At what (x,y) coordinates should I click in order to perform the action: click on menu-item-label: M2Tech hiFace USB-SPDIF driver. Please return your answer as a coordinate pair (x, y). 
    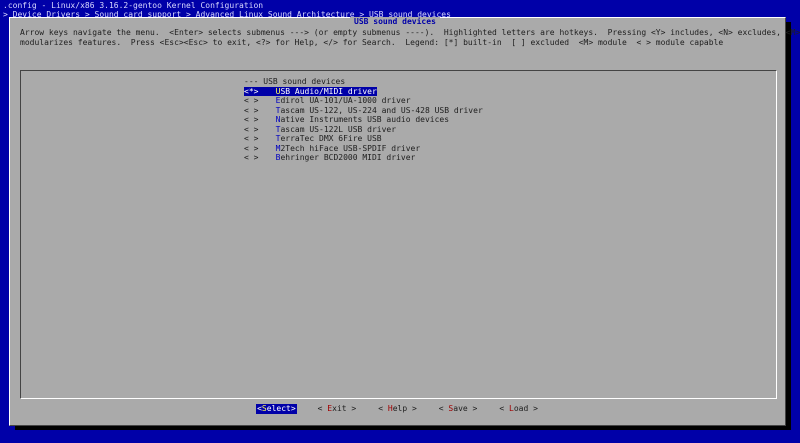
    Looking at the image, I should click on (348, 148).